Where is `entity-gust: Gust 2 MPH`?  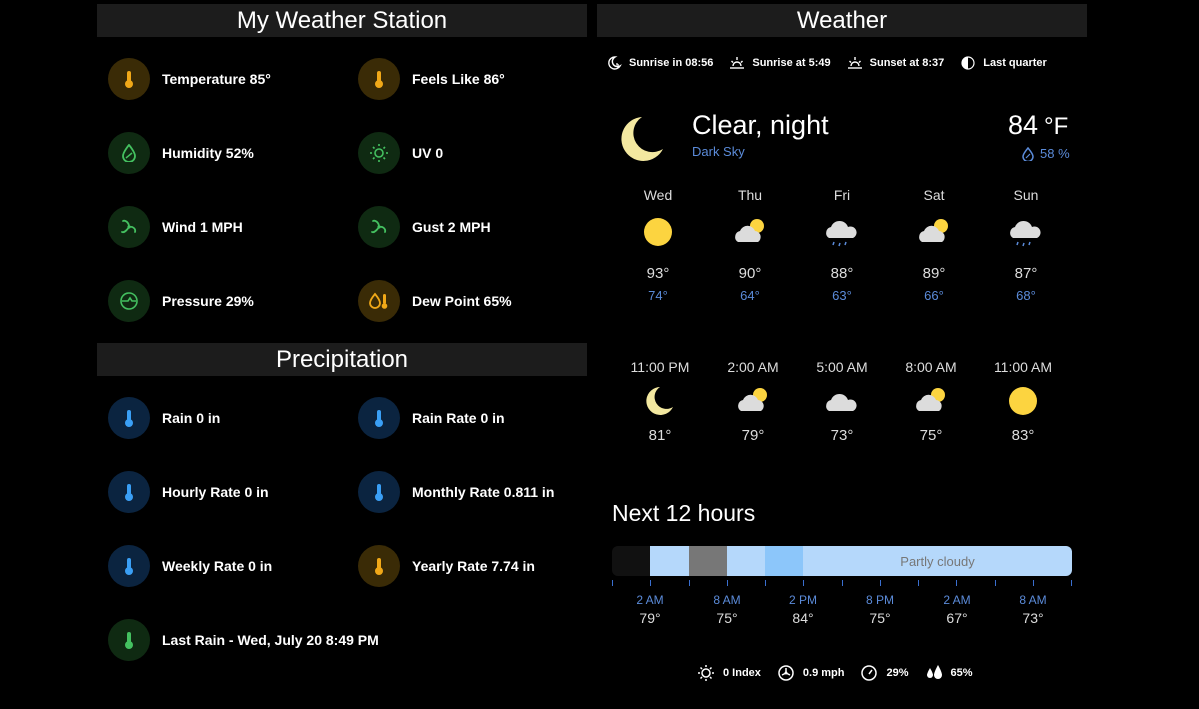
entity-gust: Gust 2 MPH is located at coordinates (424, 227).